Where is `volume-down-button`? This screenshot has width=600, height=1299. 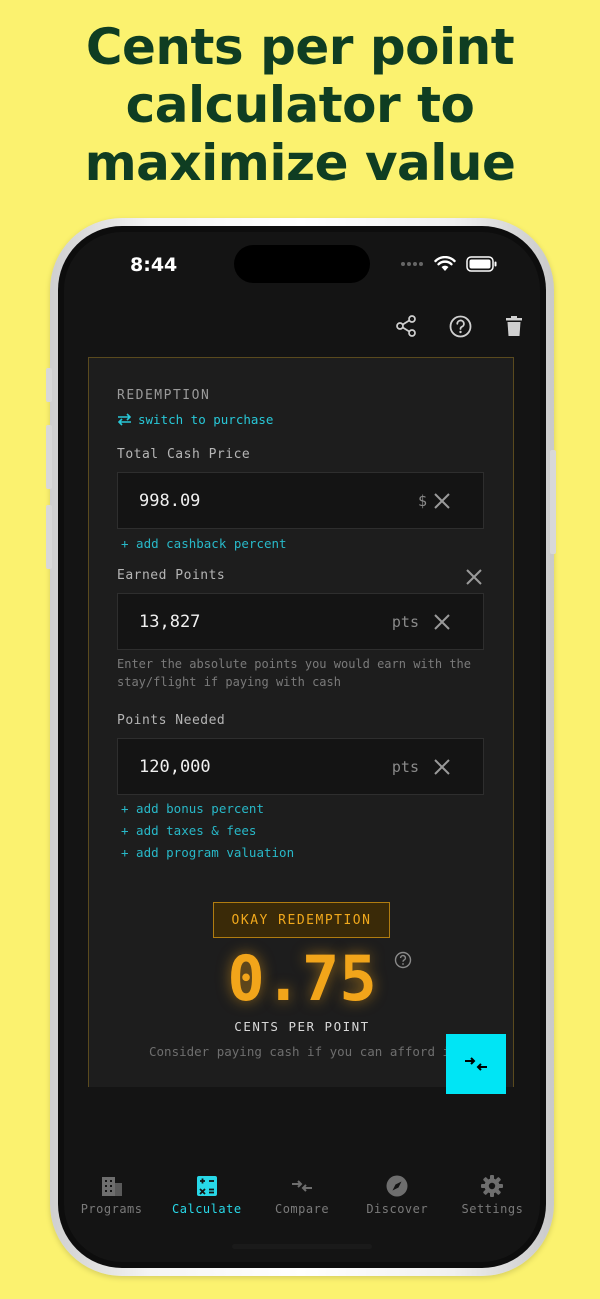
volume-down-button is located at coordinates (49, 537).